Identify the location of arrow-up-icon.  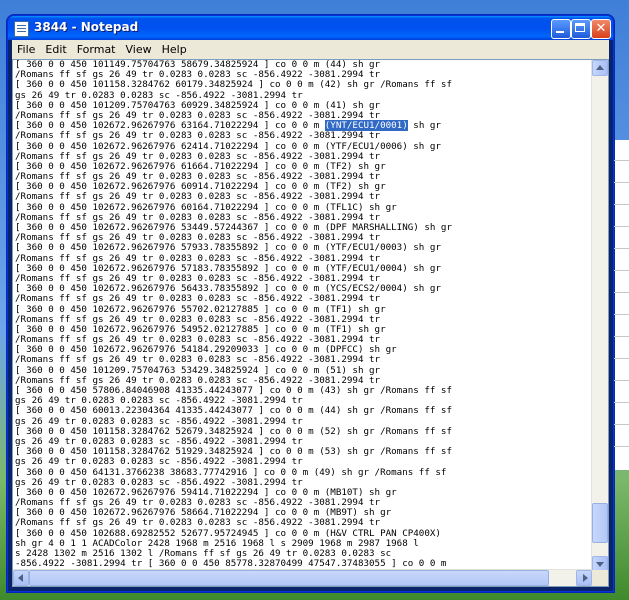
(600, 67).